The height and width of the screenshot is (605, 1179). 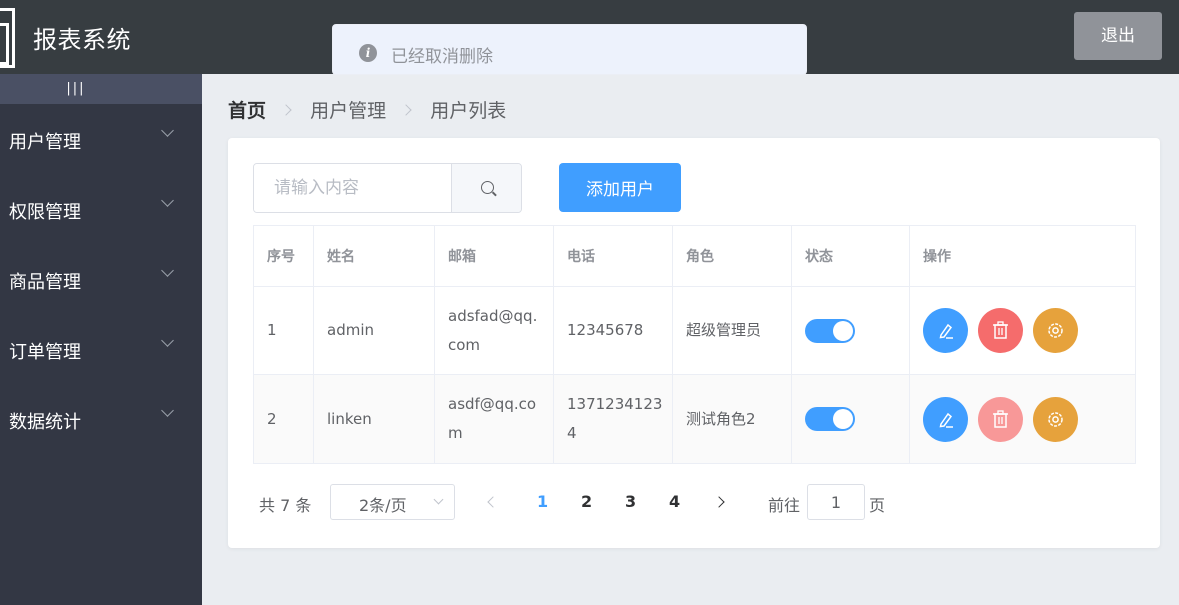 What do you see at coordinates (283, 256) in the screenshot?
I see `column-header-index: 序号` at bounding box center [283, 256].